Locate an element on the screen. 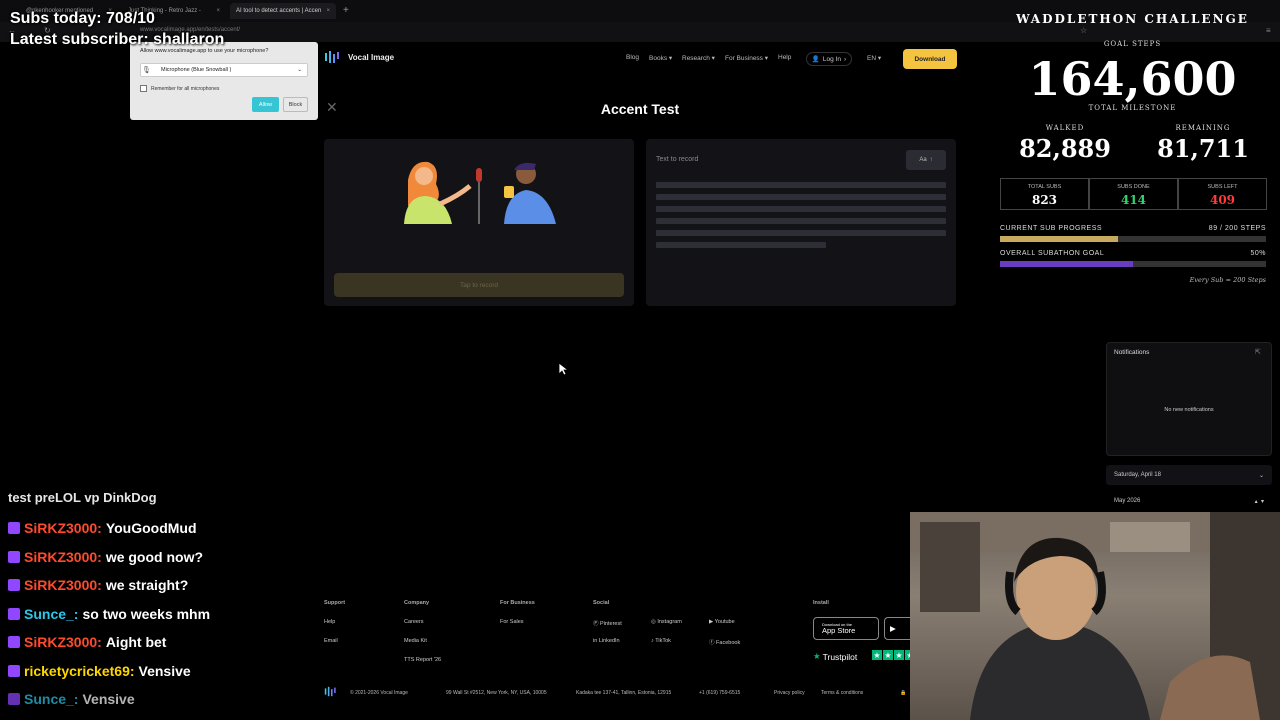 The width and height of the screenshot is (1280, 720). download-button: Download is located at coordinates (930, 59).